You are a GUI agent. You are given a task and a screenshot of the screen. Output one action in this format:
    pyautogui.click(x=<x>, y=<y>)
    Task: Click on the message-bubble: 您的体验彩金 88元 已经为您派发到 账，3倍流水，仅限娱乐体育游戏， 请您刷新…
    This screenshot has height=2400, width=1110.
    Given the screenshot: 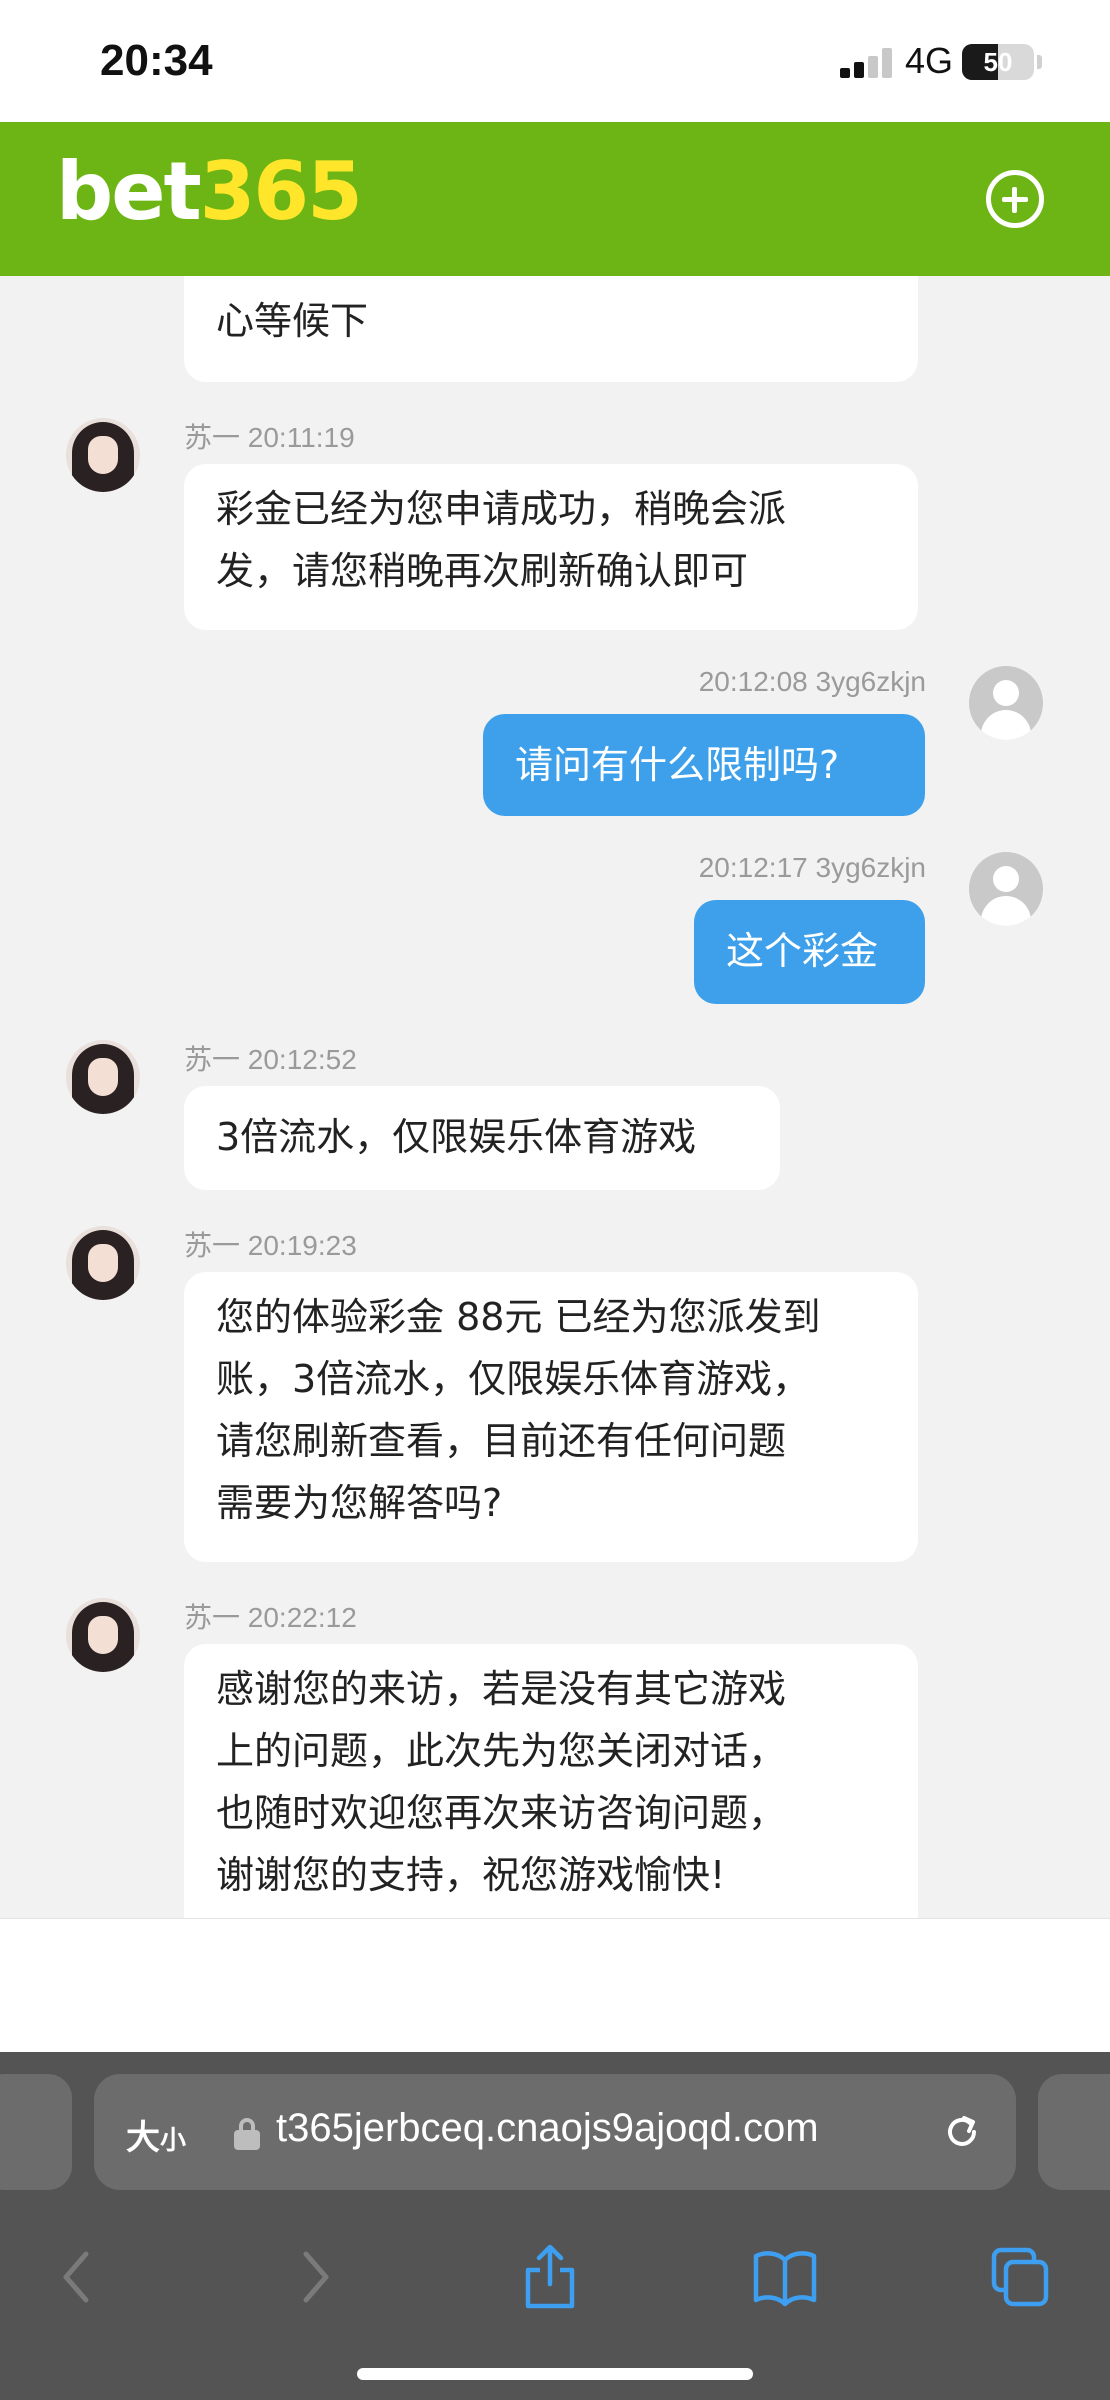 What is the action you would take?
    pyautogui.click(x=551, y=1417)
    